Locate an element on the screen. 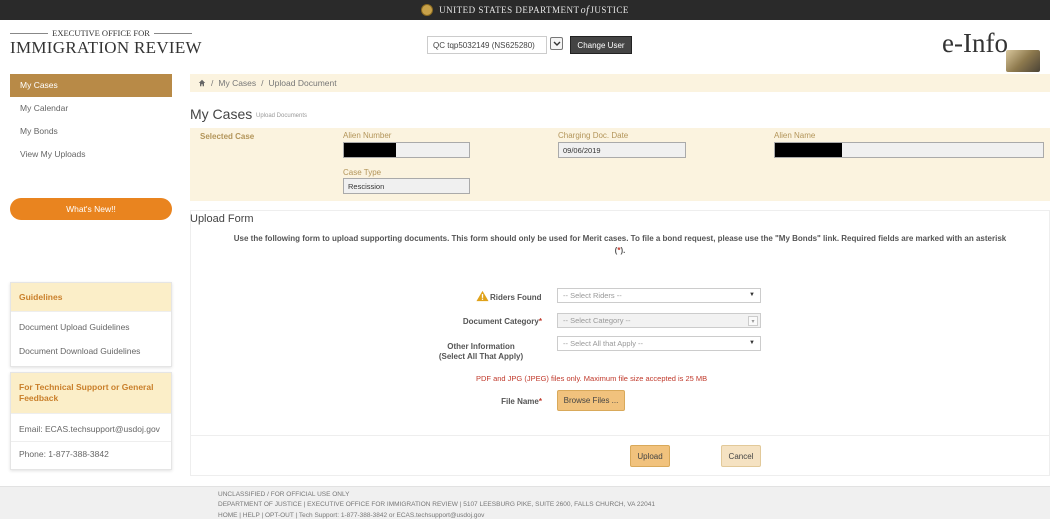 This screenshot has width=1050, height=519. brand-logo: e-Info is located at coordinates (975, 43).